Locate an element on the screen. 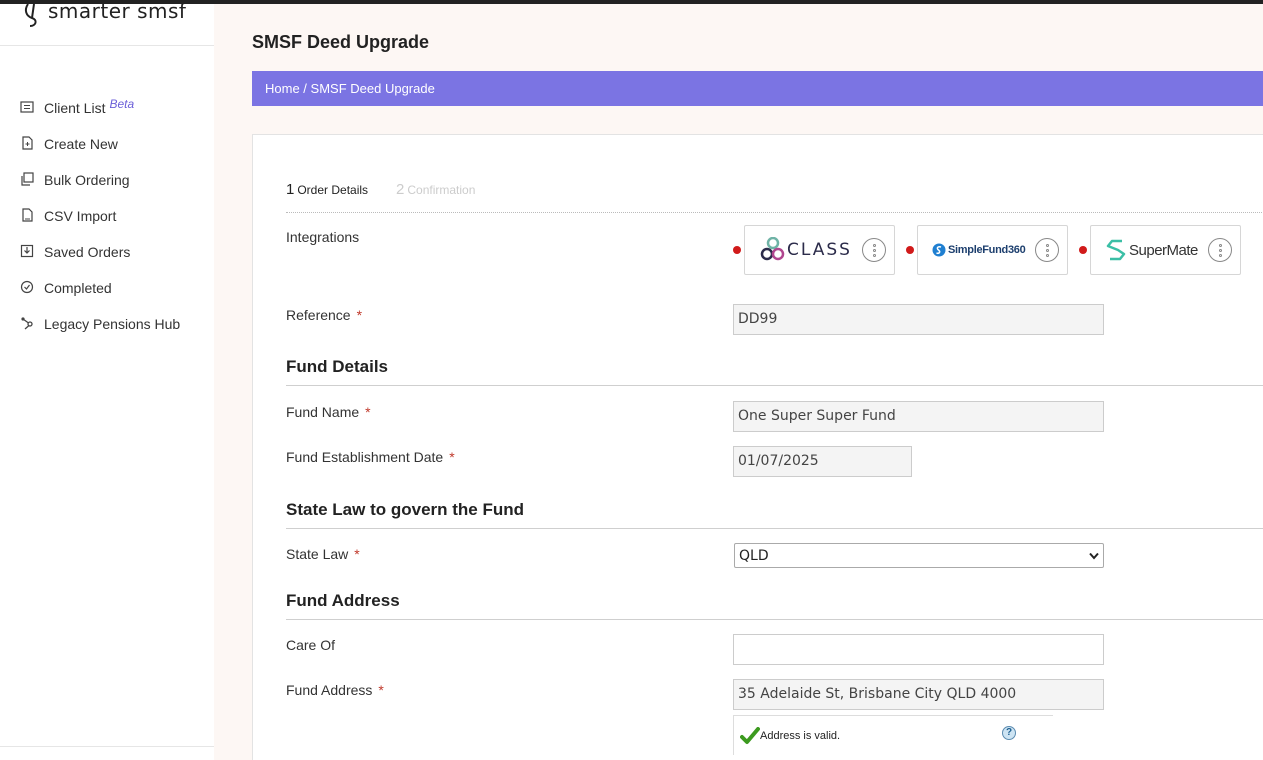 Image resolution: width=1263 pixels, height=760 pixels. address-validation-box: Address is valid. ? is located at coordinates (893, 735).